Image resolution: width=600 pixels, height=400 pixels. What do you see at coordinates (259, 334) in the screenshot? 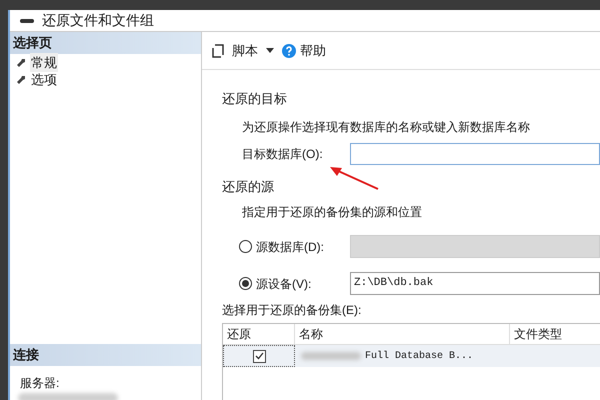
I see `column-header: 还原` at bounding box center [259, 334].